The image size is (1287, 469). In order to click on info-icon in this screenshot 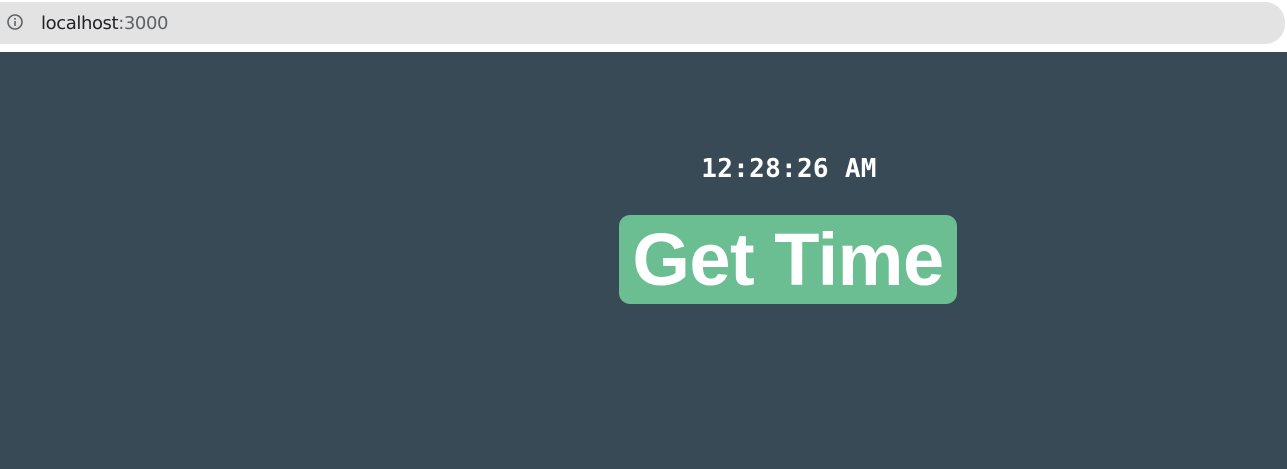, I will do `click(15, 22)`.